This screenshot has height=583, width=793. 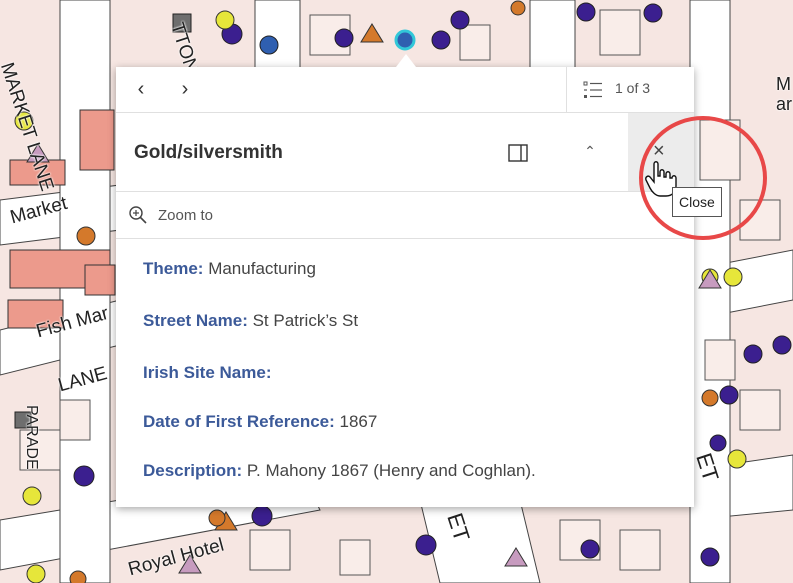 I want to click on map-label-ar: ar, so click(x=784, y=104).